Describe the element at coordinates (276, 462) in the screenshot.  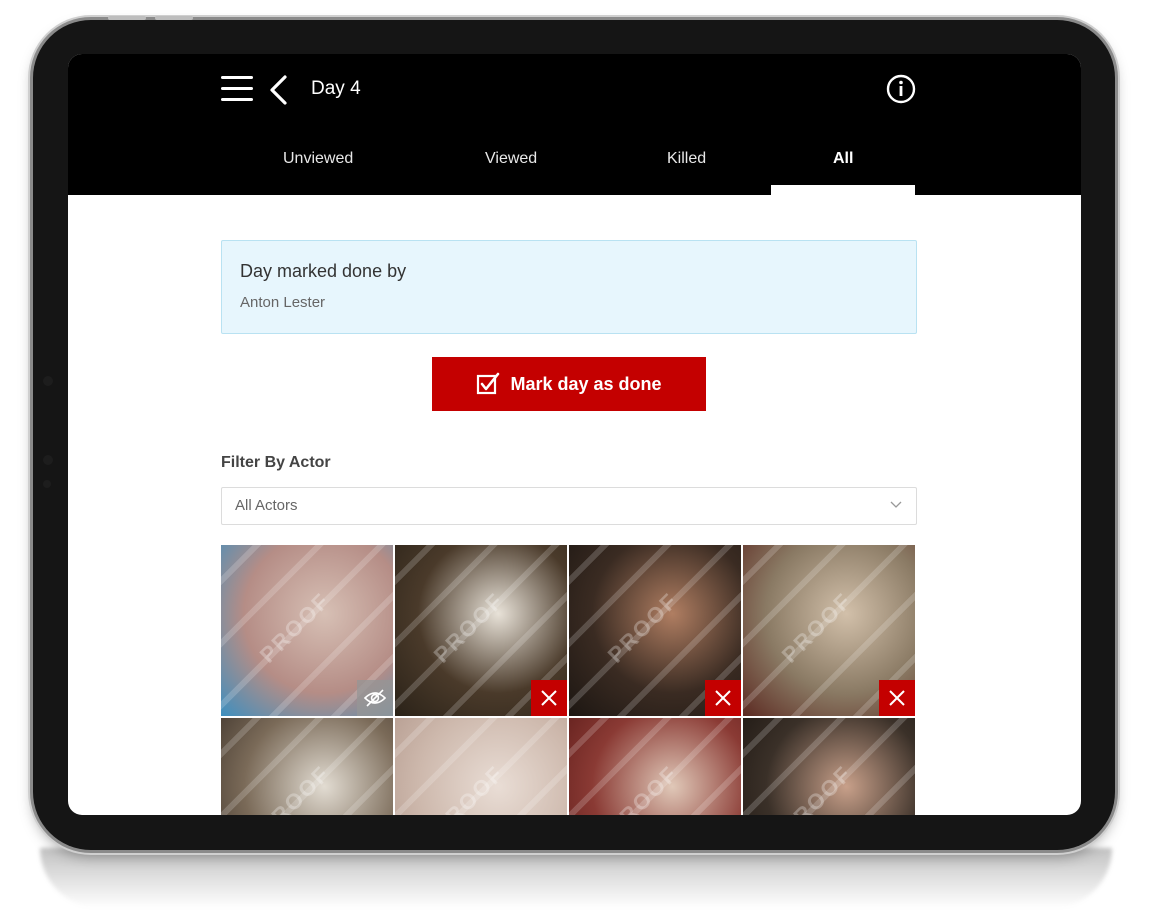
I see `filter-label: Filter By Actor` at that location.